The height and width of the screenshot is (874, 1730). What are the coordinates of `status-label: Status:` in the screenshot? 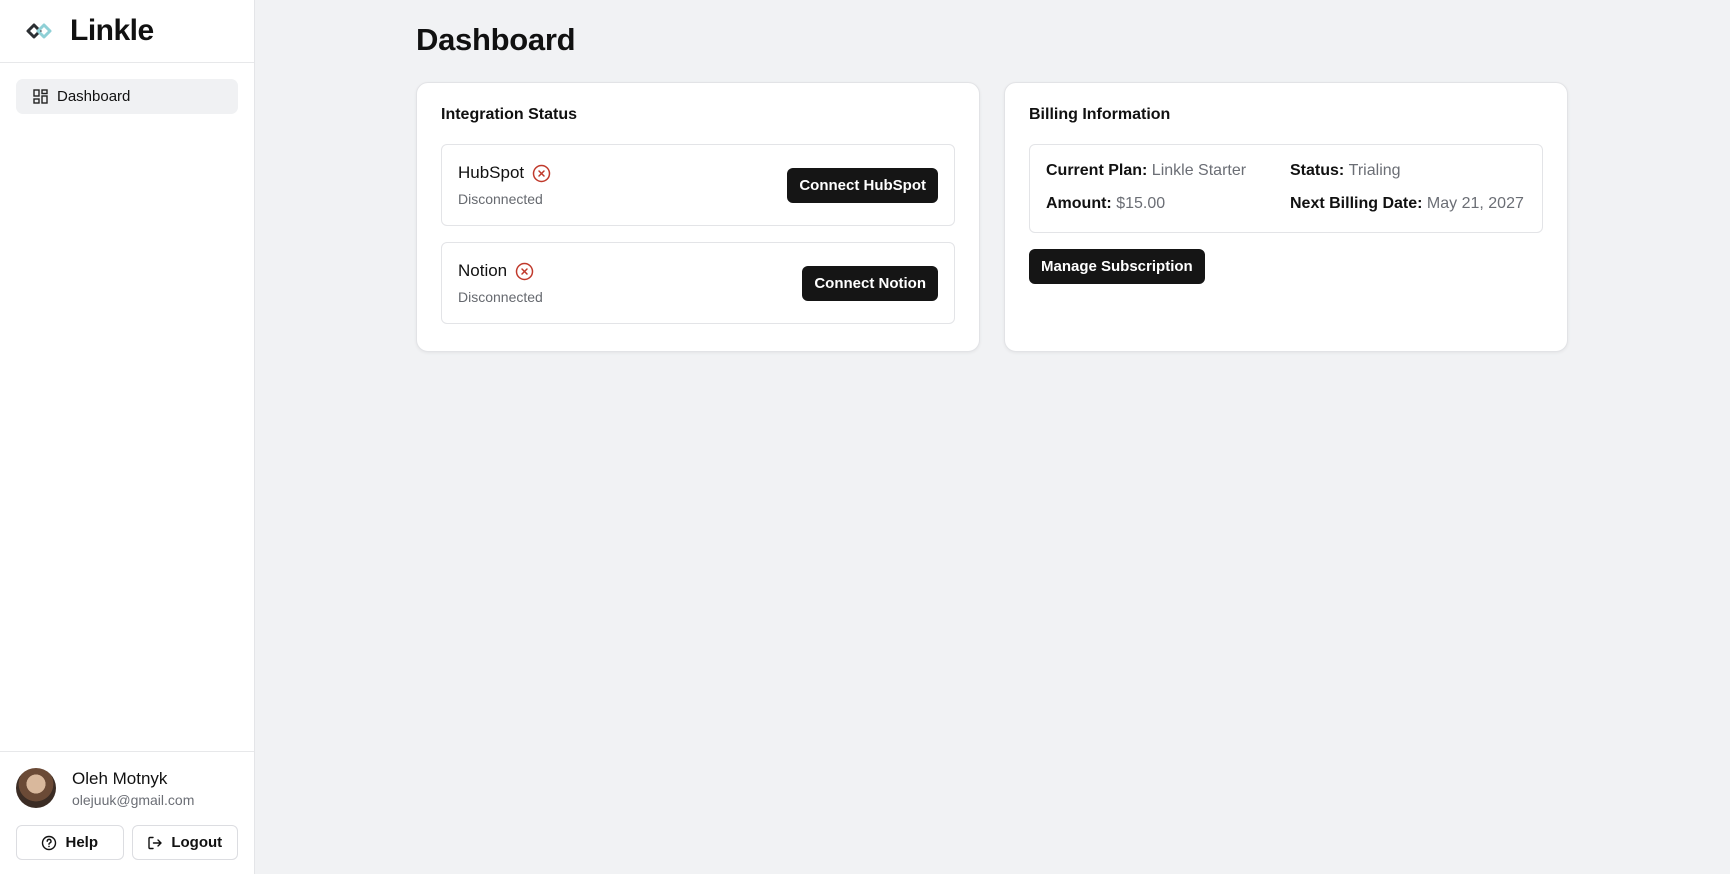 It's located at (1319, 170).